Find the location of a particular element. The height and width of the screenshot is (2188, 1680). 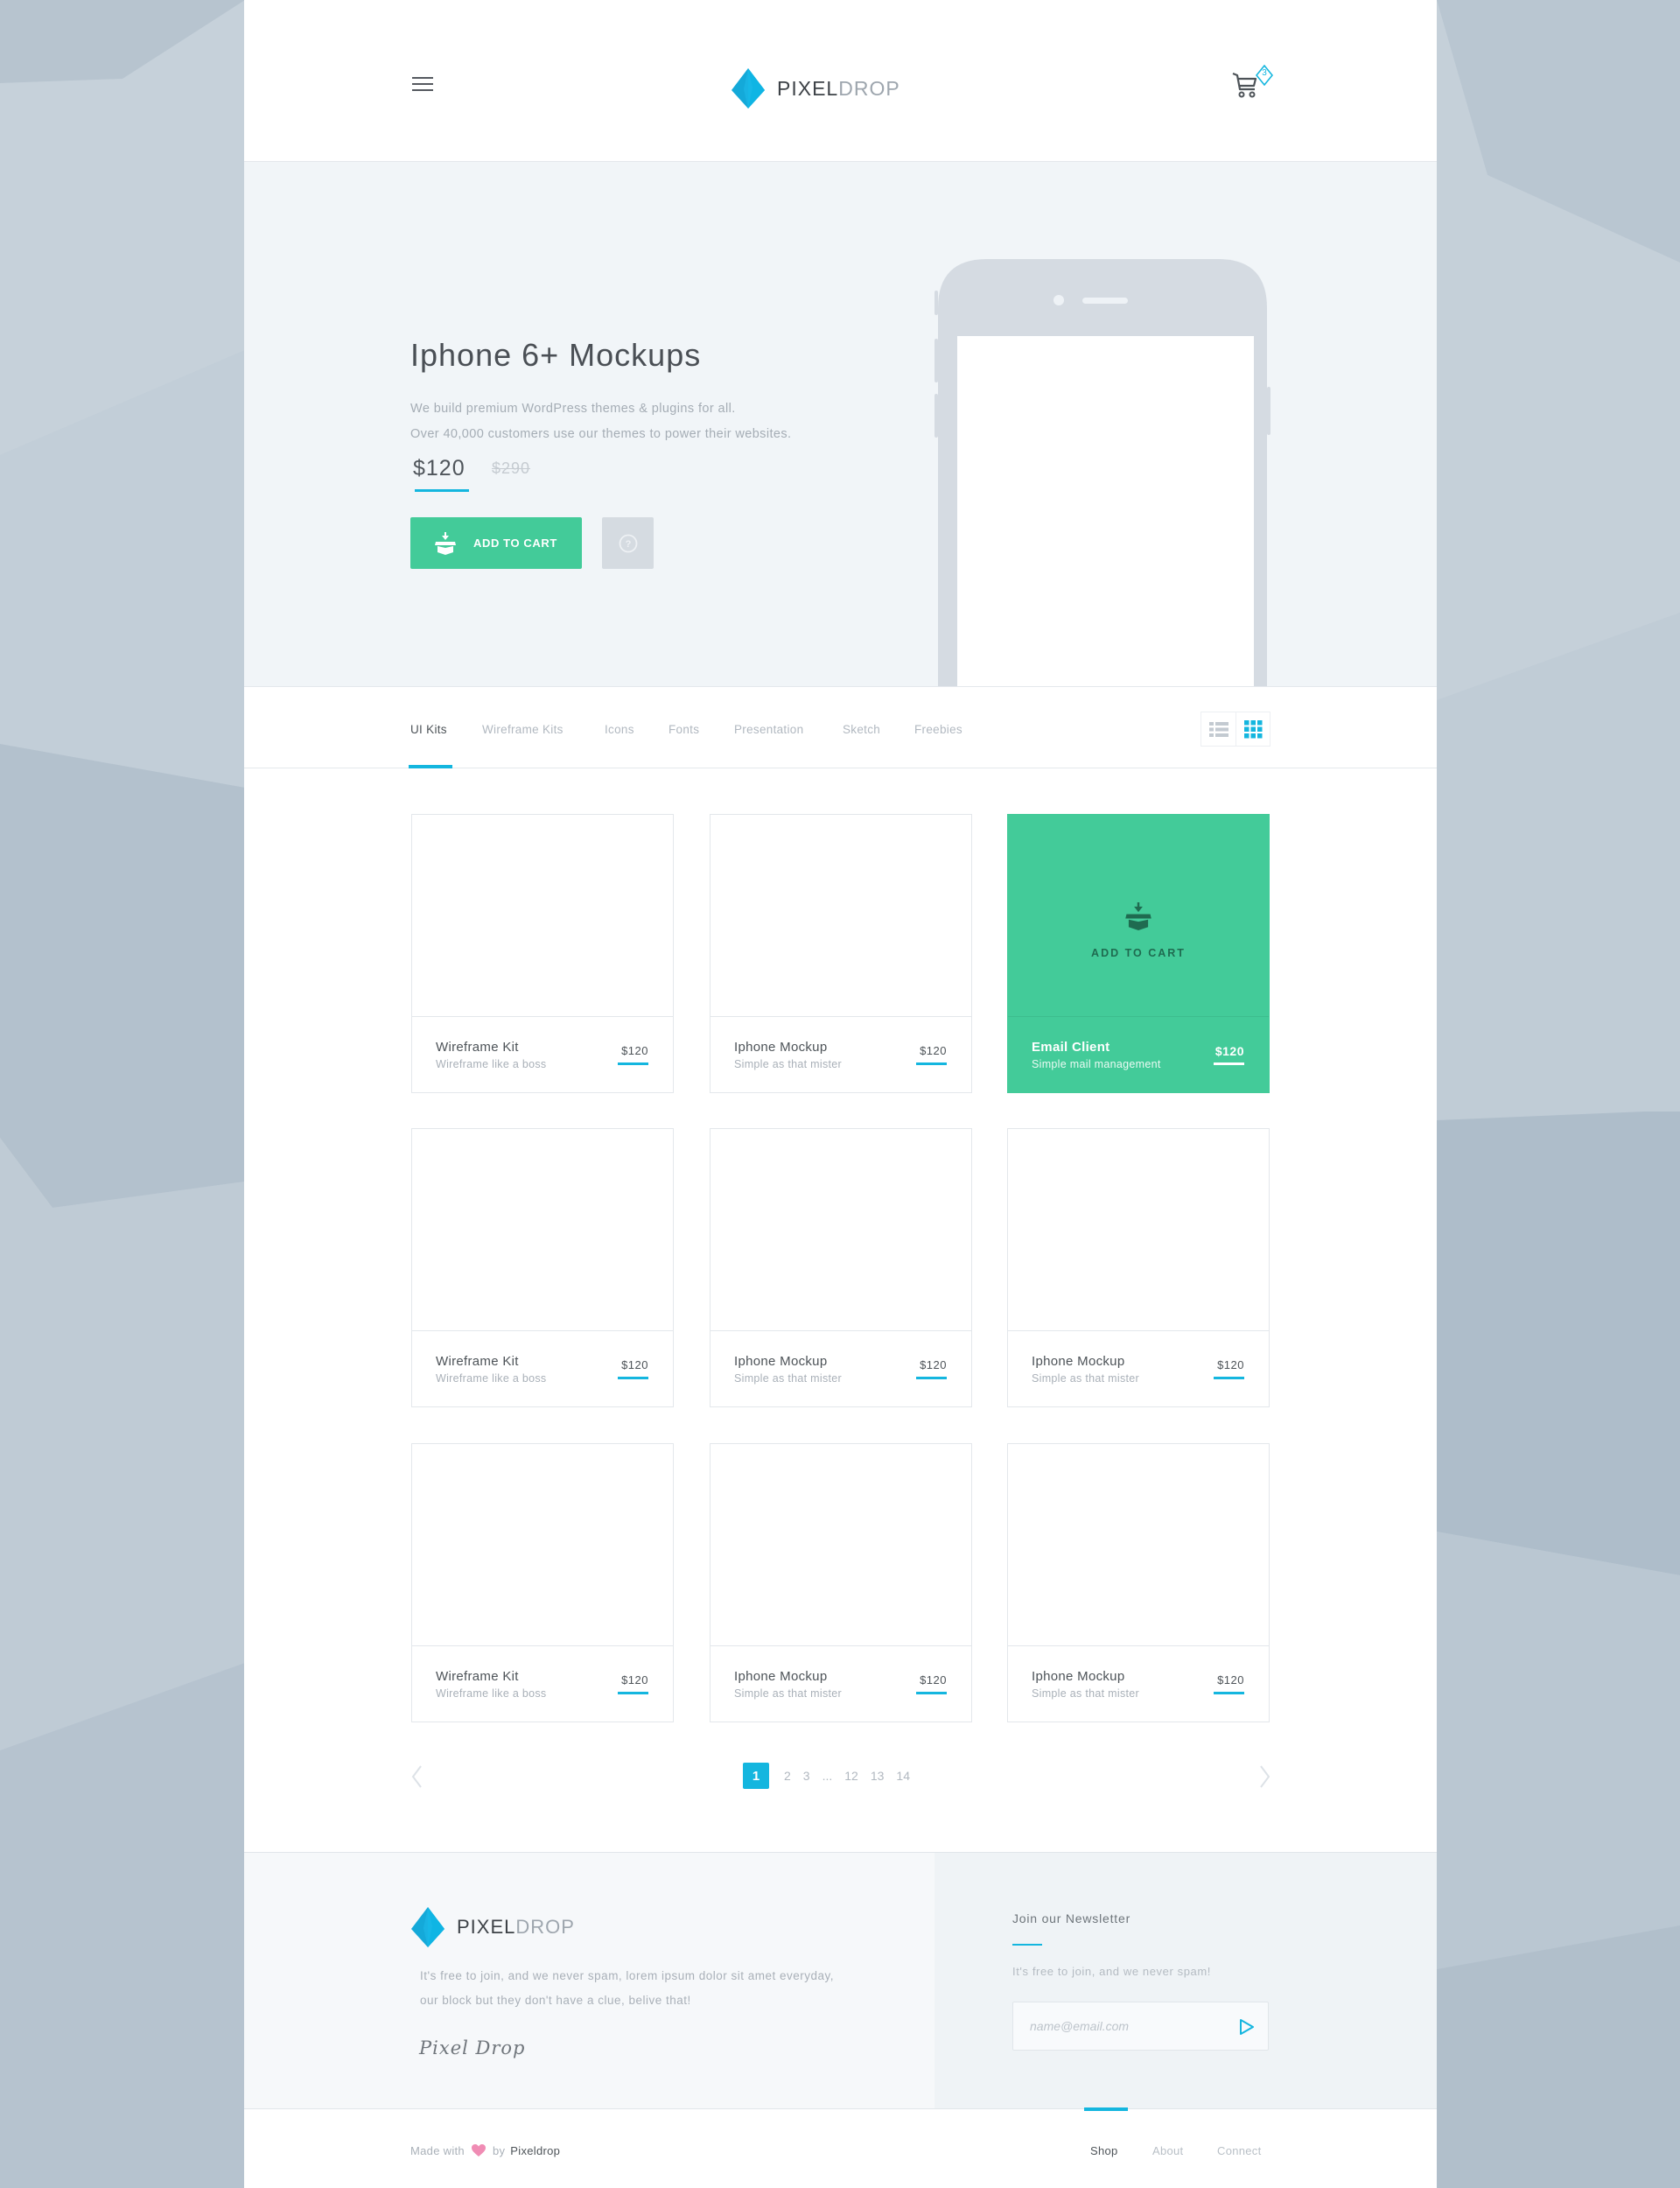

grid-view-button is located at coordinates (1253, 729).